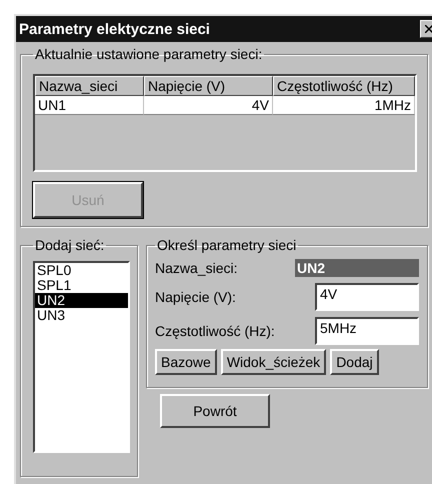 The height and width of the screenshot is (484, 432). Describe the element at coordinates (367, 297) in the screenshot. I see `voltage-field: 4V` at that location.